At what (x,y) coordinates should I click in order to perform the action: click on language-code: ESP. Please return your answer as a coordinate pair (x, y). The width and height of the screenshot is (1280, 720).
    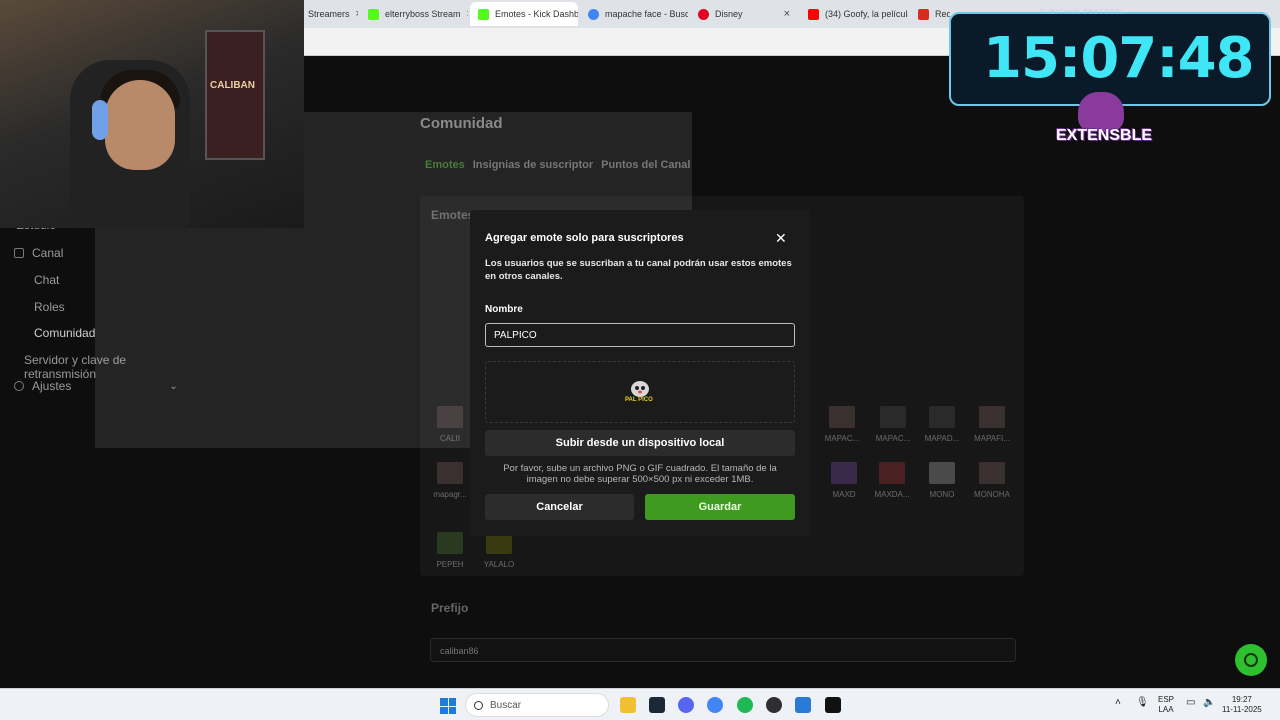
    Looking at the image, I should click on (1166, 699).